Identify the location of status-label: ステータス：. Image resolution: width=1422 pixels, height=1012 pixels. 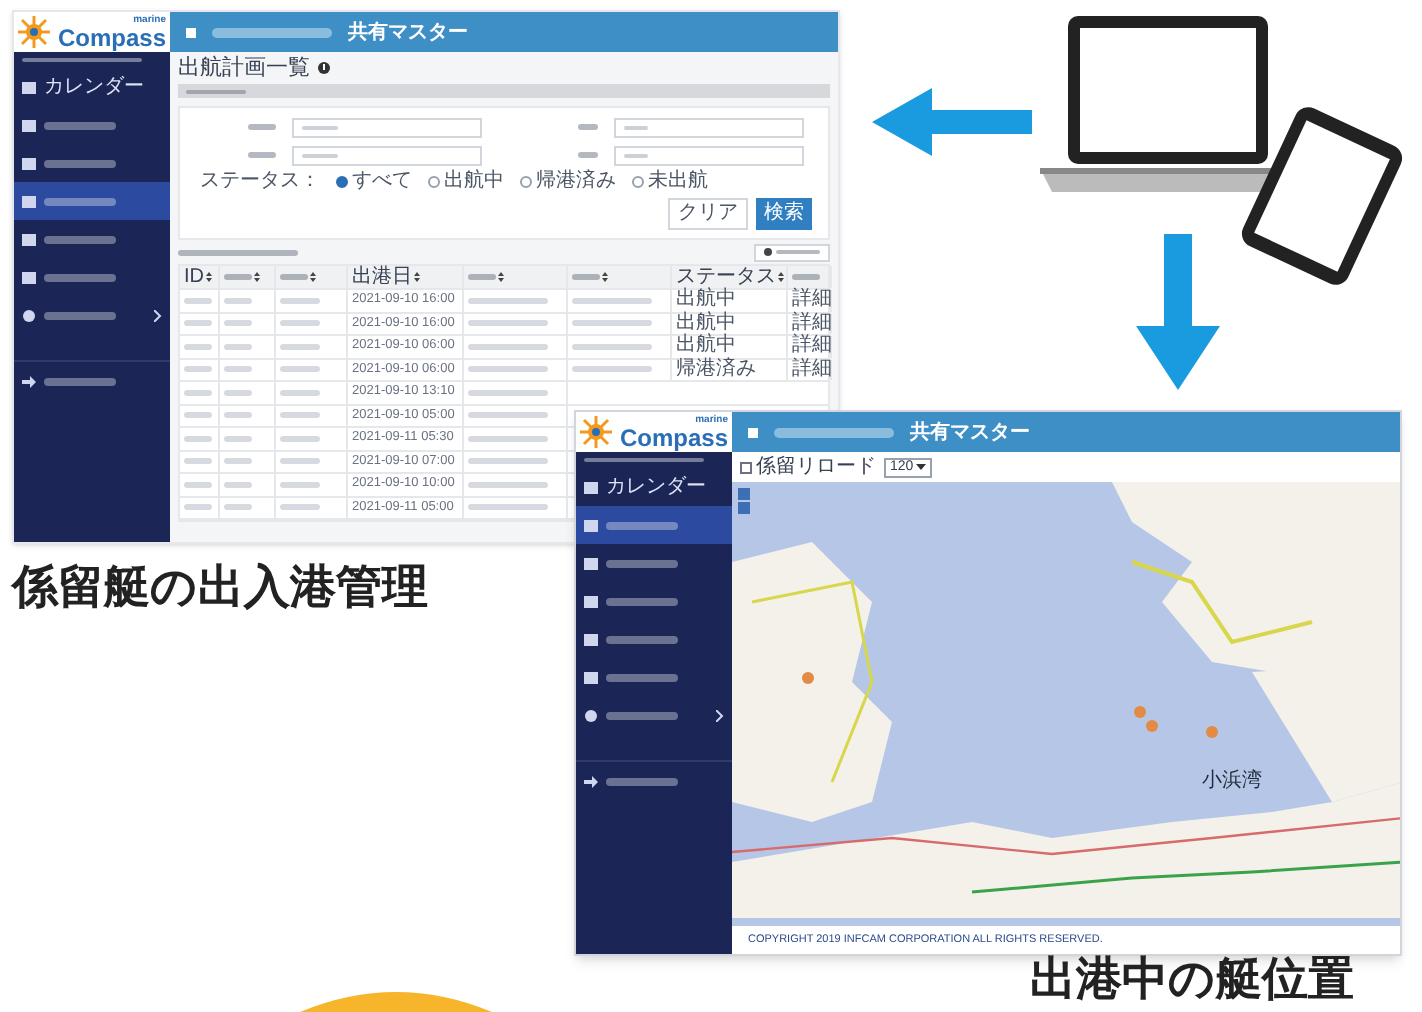
(259, 182).